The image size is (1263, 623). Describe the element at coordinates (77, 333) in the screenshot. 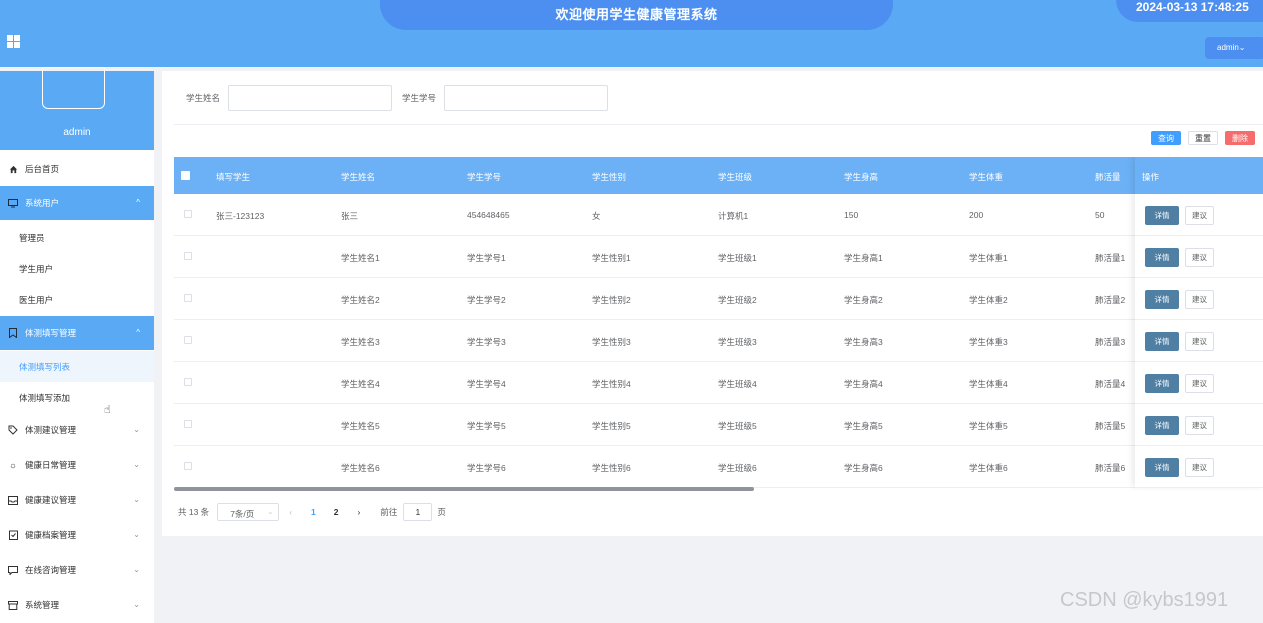

I see `sidebar-item-fill-management: 体测填写管理 ^` at that location.